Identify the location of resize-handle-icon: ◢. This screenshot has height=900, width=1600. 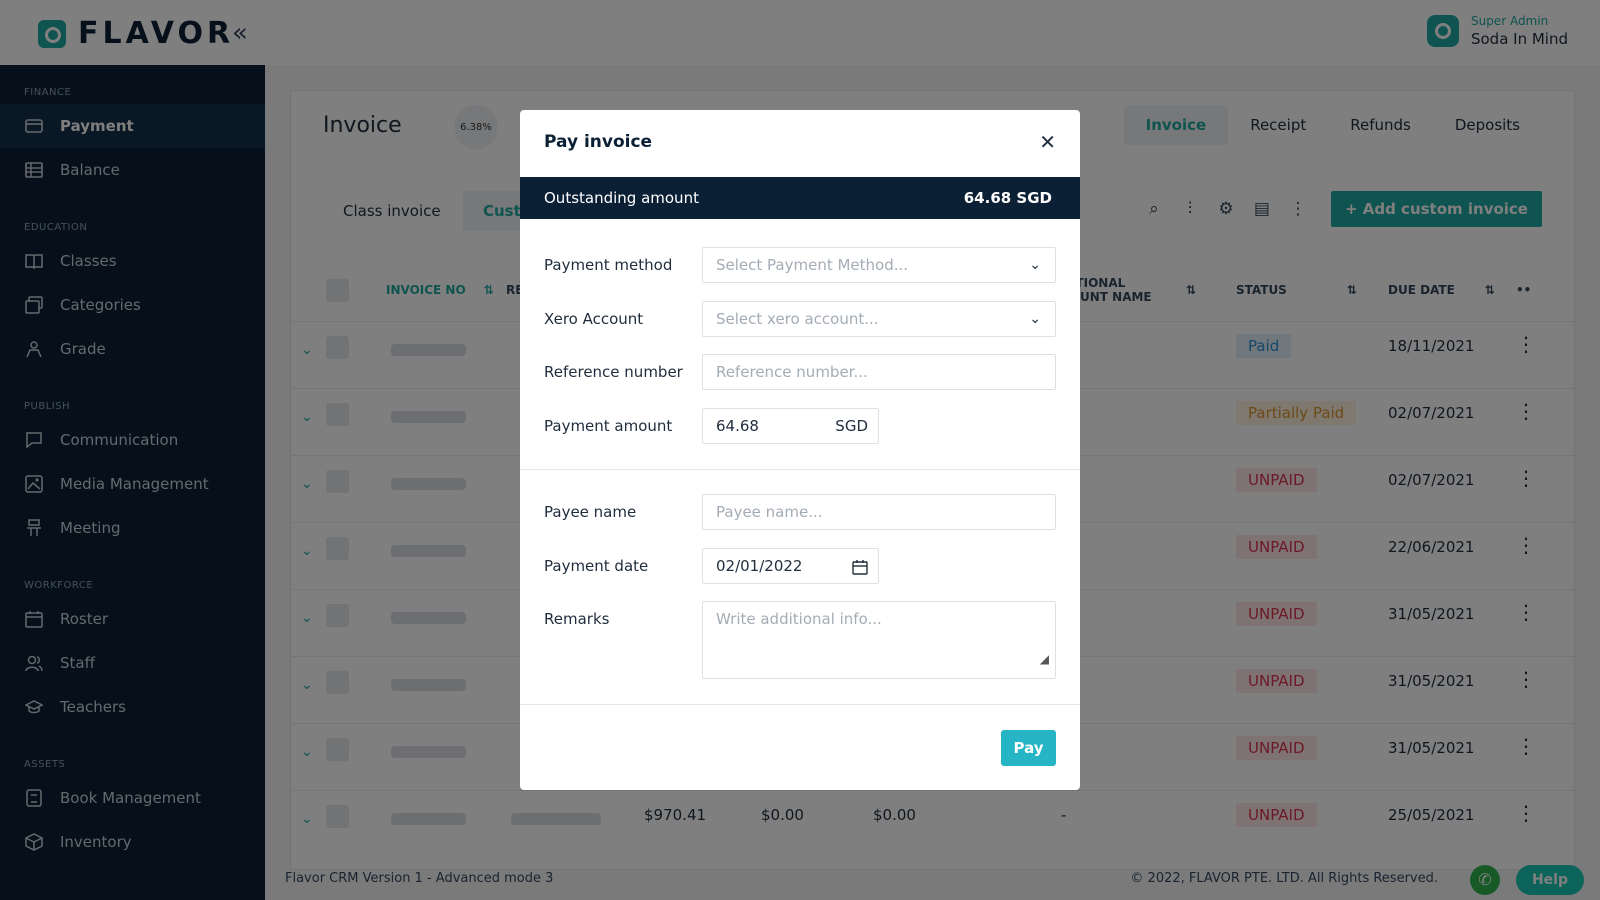
(1044, 659).